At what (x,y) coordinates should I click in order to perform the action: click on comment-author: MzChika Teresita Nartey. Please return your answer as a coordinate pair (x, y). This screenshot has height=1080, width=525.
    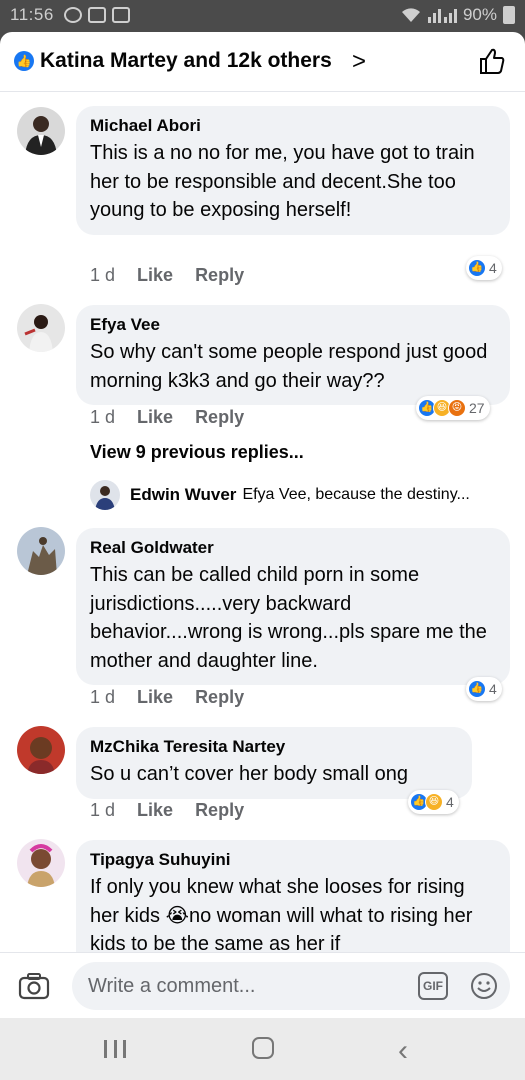
    Looking at the image, I should click on (274, 747).